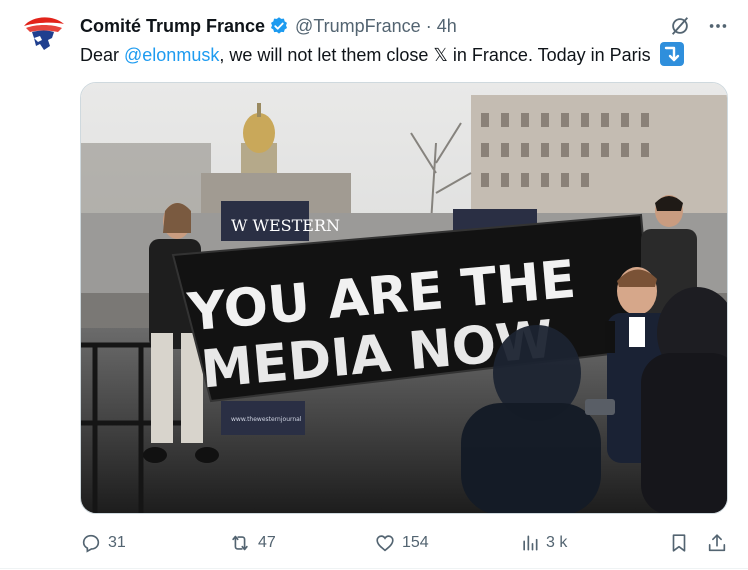  Describe the element at coordinates (267, 542) in the screenshot. I see `retweet-count: 47` at that location.